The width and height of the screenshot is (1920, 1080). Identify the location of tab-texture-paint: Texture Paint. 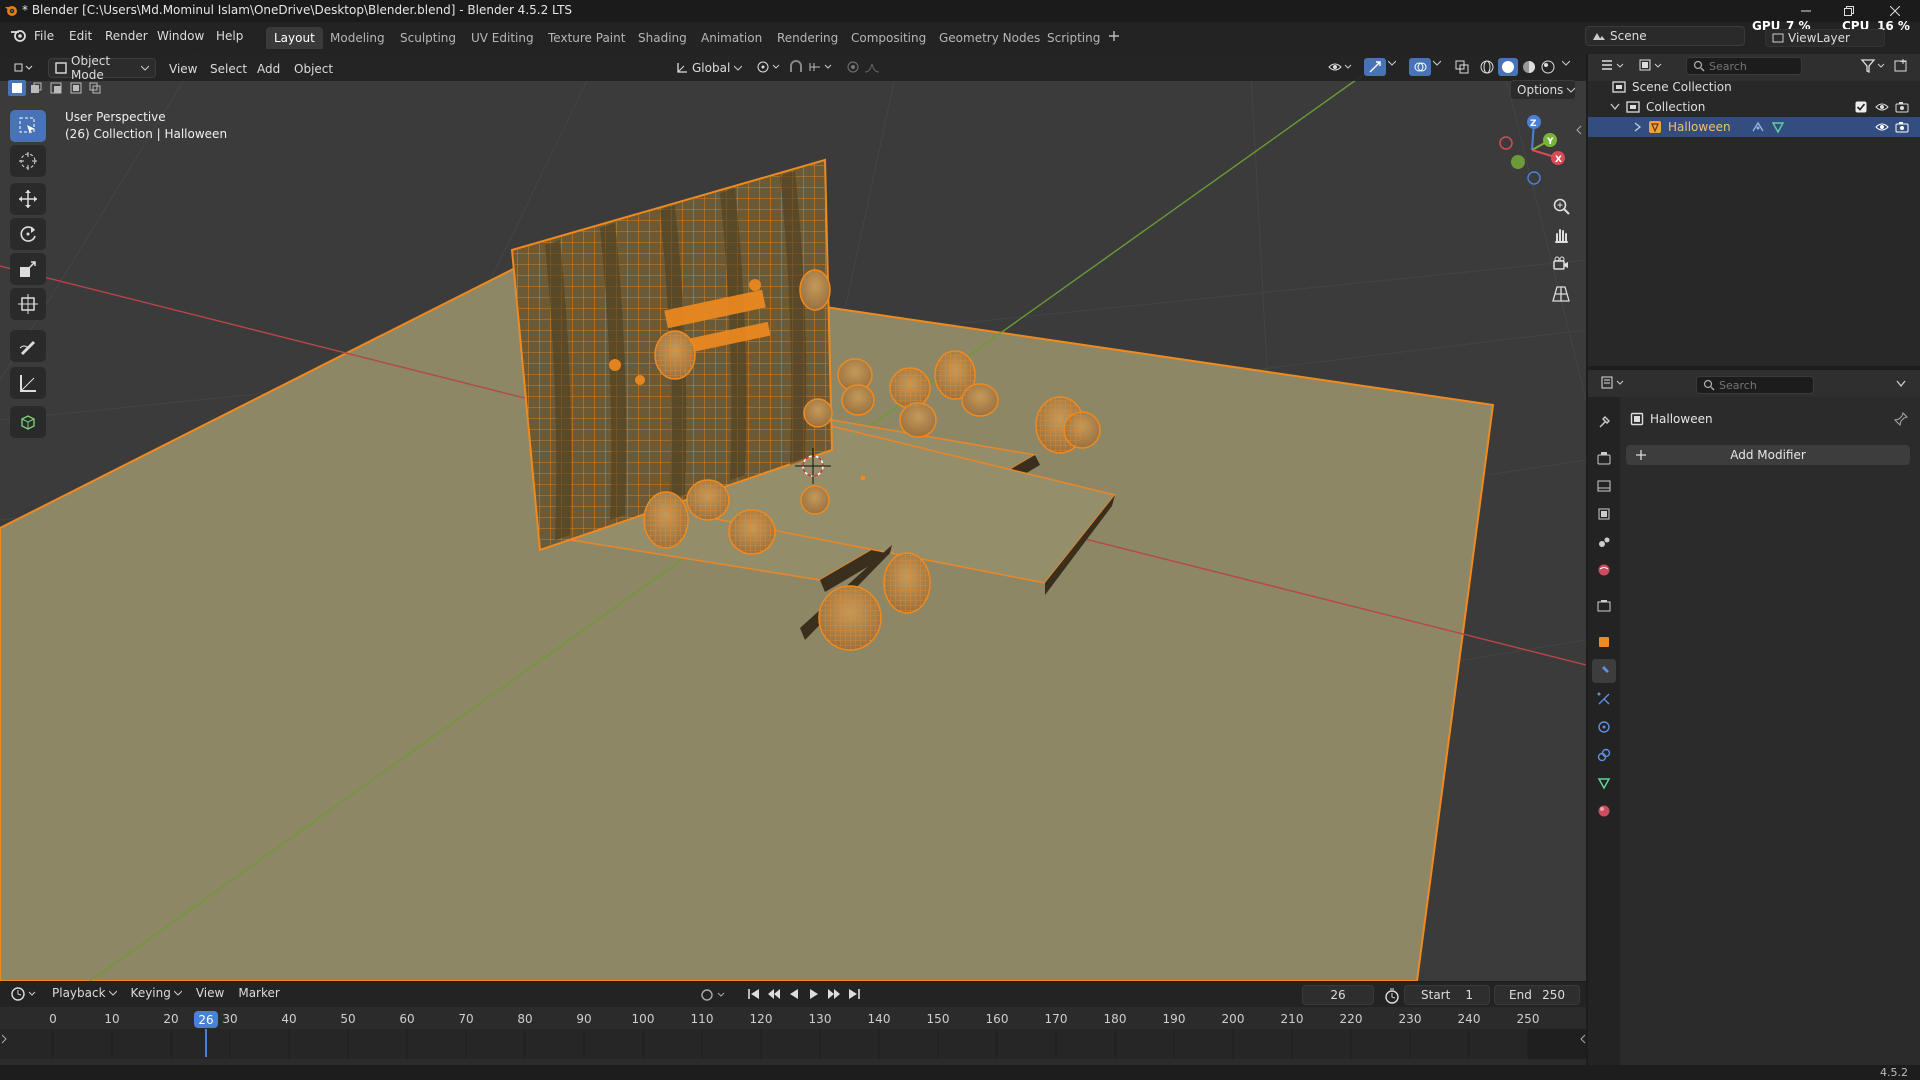
(586, 38).